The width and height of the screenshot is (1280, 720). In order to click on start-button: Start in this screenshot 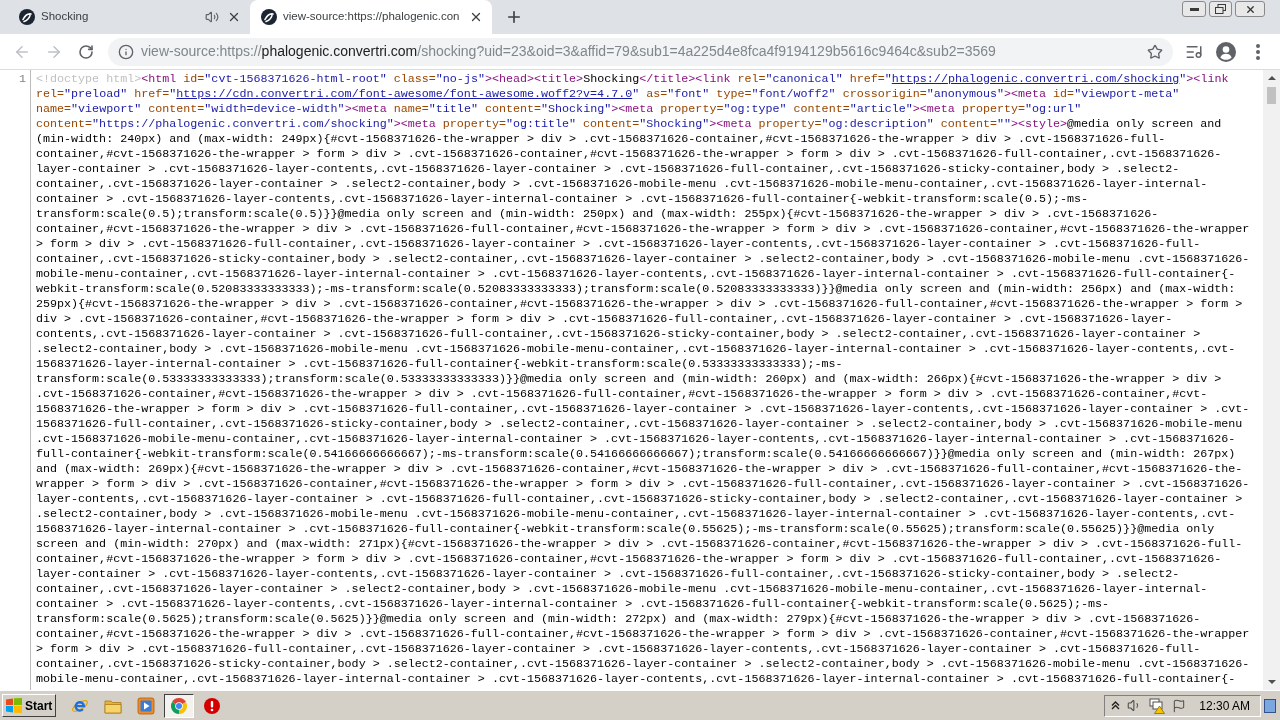, I will do `click(29, 705)`.